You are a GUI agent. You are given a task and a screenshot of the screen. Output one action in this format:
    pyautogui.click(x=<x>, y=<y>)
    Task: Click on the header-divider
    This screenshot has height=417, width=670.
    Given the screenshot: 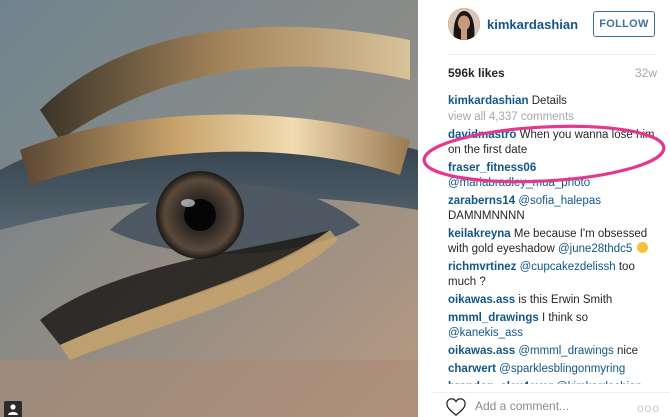 What is the action you would take?
    pyautogui.click(x=552, y=54)
    